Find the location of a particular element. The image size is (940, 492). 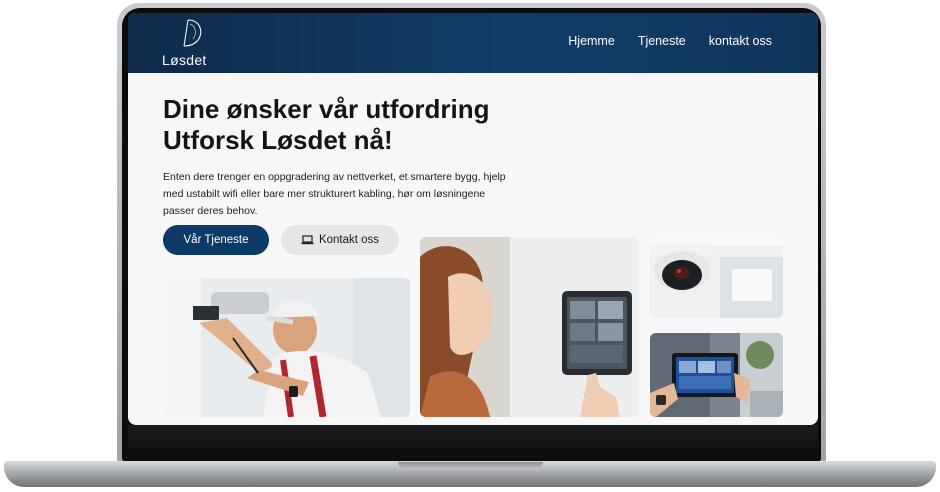

nav-link-tjeneste: Tjeneste is located at coordinates (662, 41).